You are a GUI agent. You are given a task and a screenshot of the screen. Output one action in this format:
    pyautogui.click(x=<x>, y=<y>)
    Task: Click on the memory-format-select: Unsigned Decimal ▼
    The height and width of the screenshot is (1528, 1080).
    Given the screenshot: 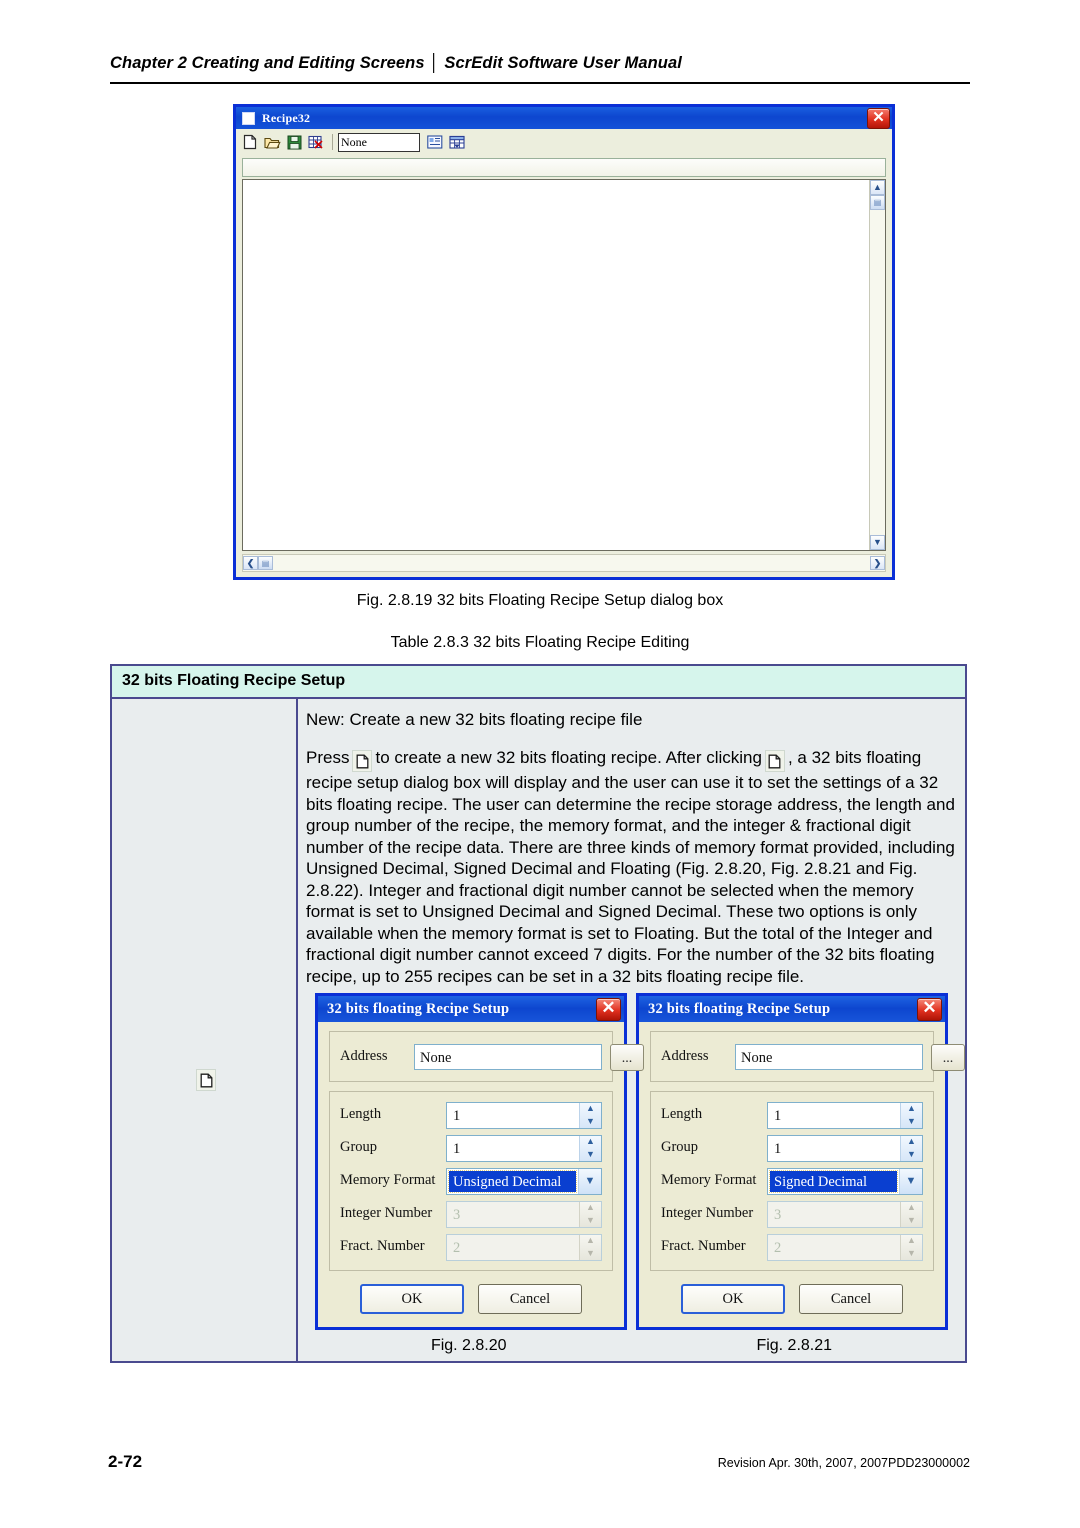 What is the action you would take?
    pyautogui.click(x=524, y=1181)
    